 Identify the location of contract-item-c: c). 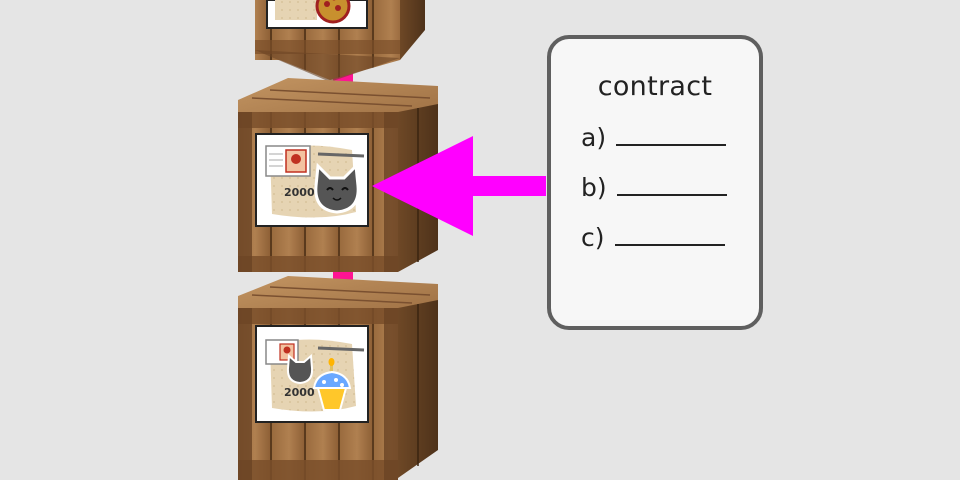
(653, 237).